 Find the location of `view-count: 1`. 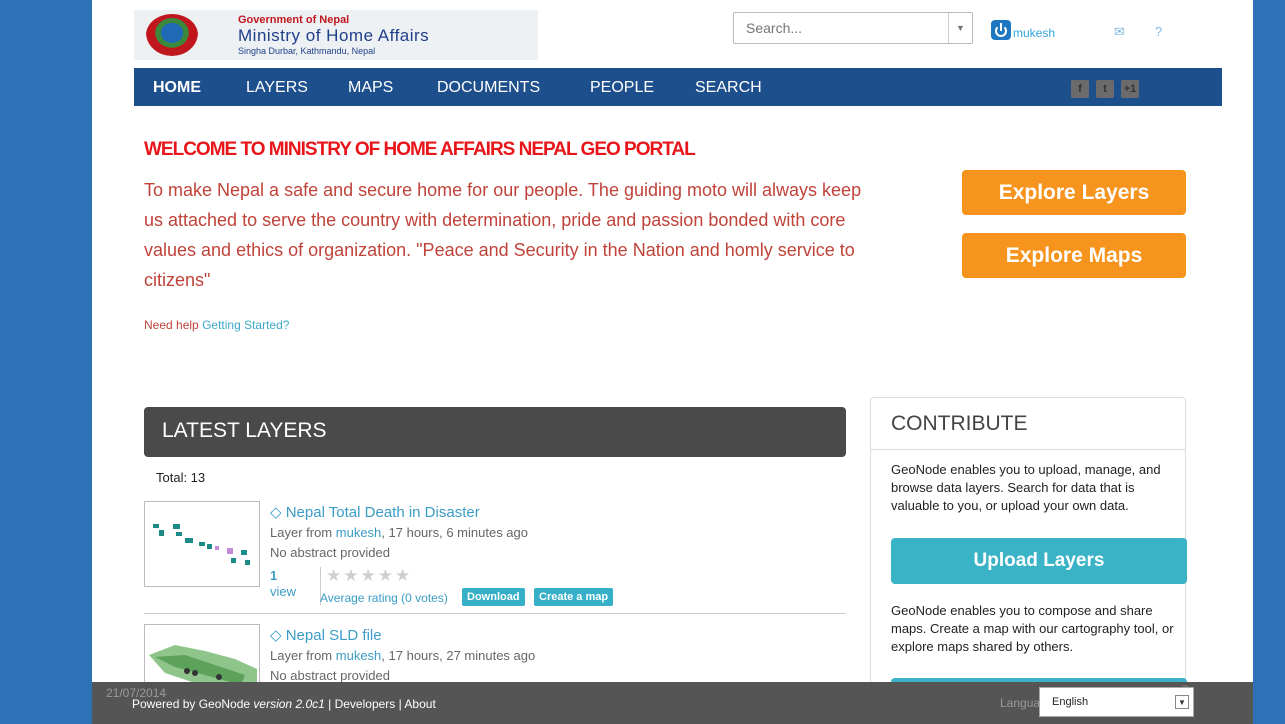

view-count: 1 is located at coordinates (274, 575).